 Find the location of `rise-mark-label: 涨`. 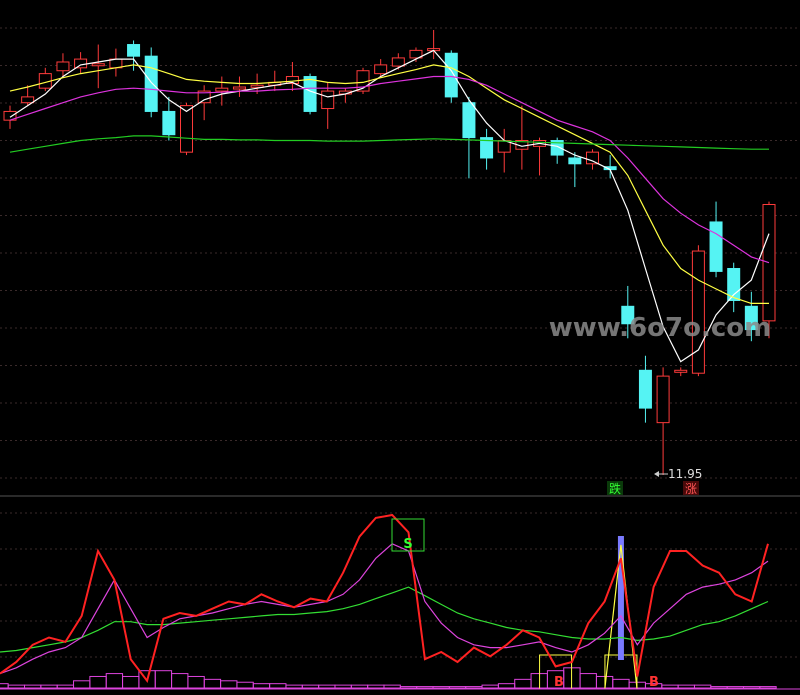

rise-mark-label: 涨 is located at coordinates (691, 488).